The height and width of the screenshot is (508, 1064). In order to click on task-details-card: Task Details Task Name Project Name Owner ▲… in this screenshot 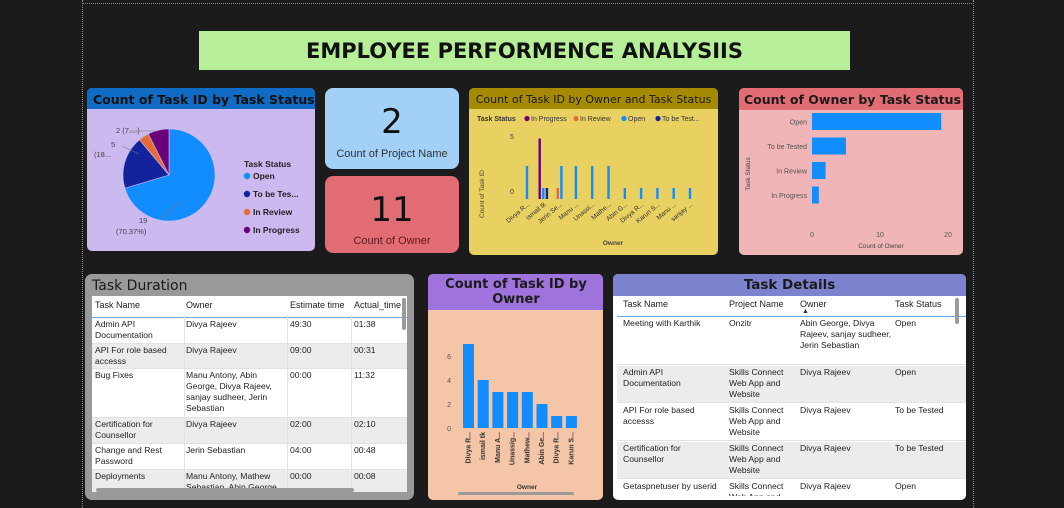, I will do `click(789, 387)`.